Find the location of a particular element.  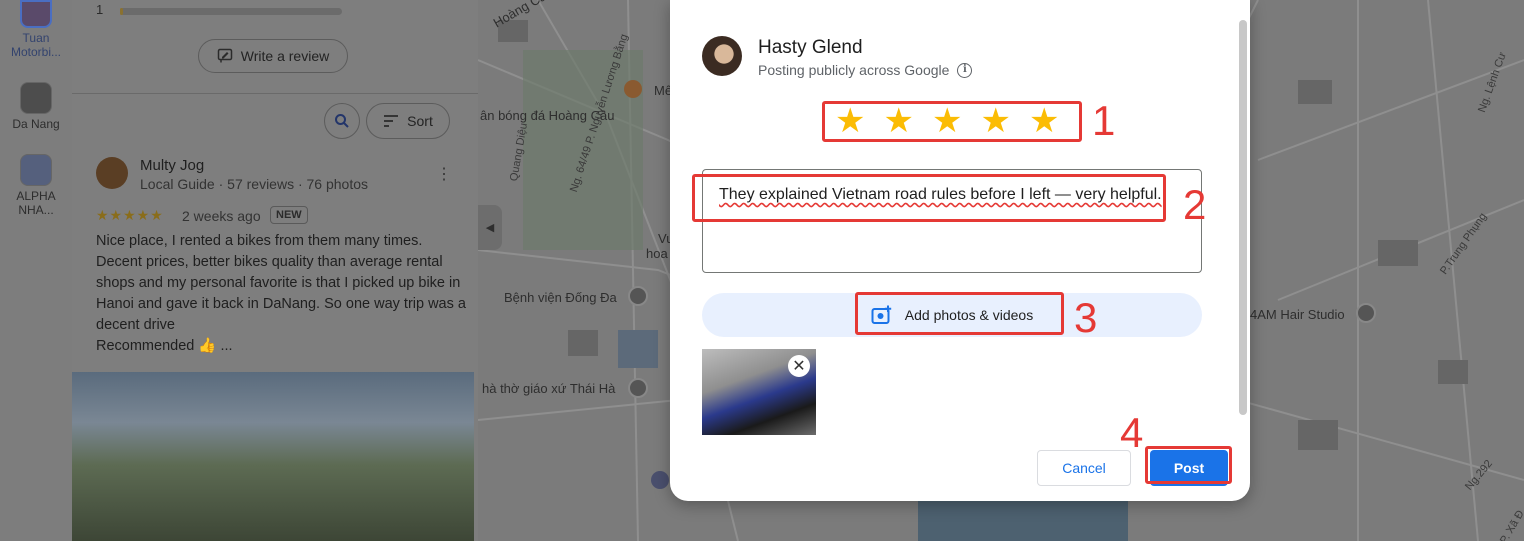

sort-button: Sort is located at coordinates (408, 121).